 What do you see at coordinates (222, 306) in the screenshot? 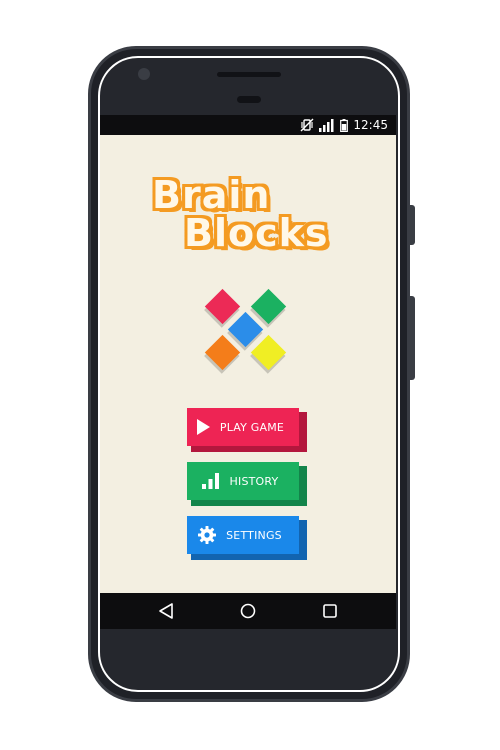
I see `logo-tile-red` at bounding box center [222, 306].